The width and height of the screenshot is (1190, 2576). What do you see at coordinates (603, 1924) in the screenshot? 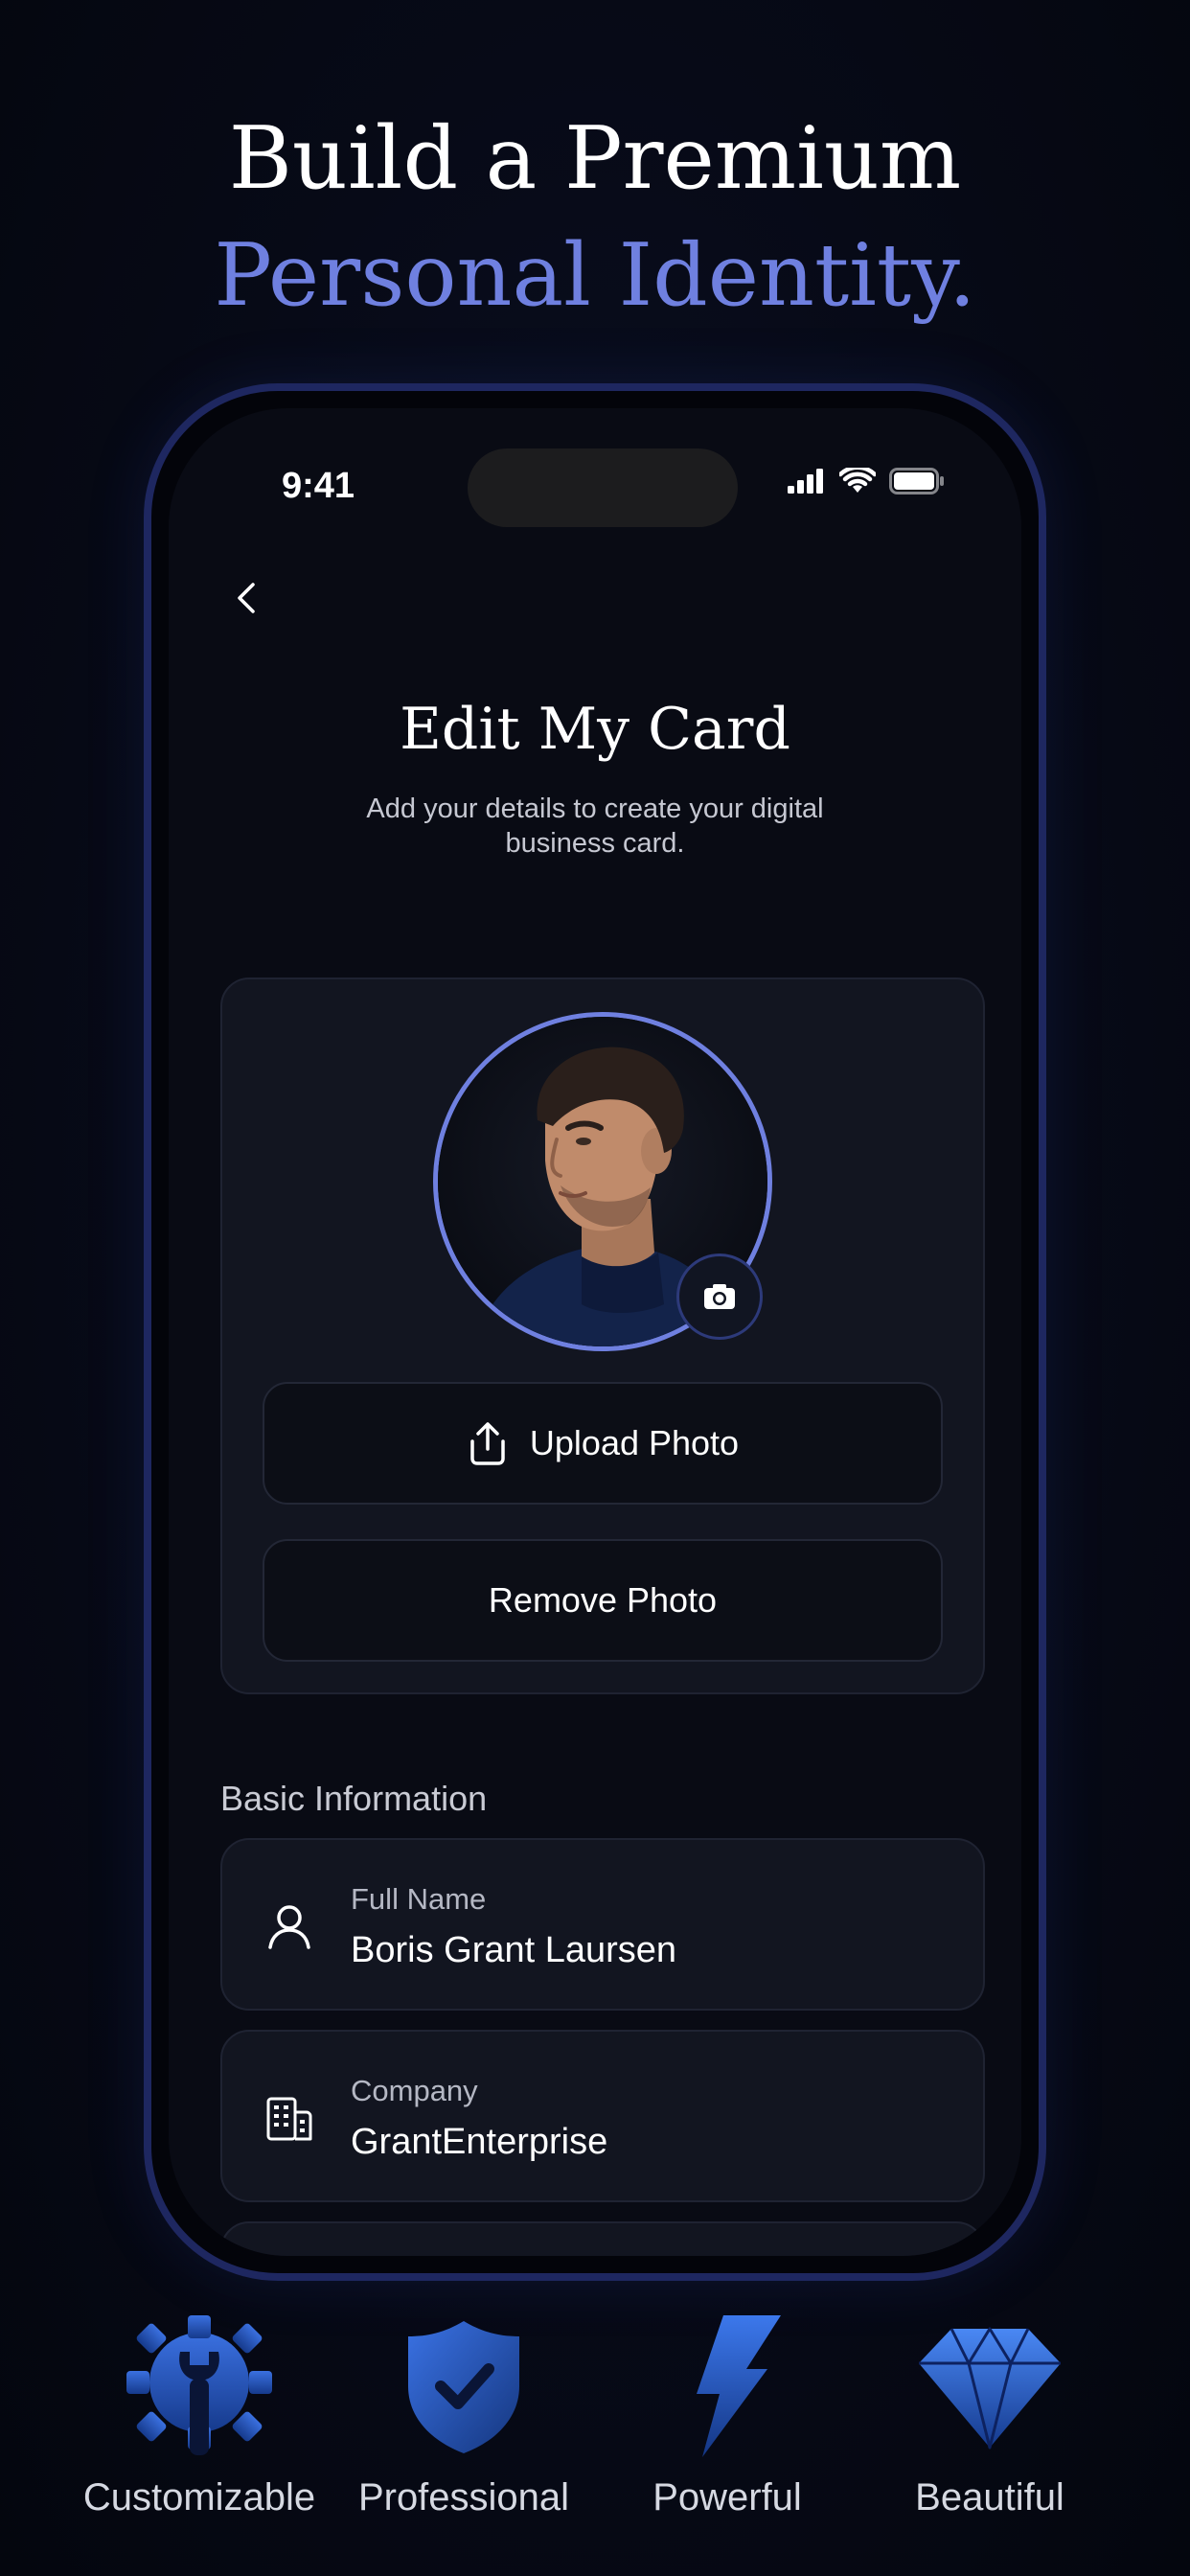
I see `full-name-field: Full Name Boris Grant Laursen` at bounding box center [603, 1924].